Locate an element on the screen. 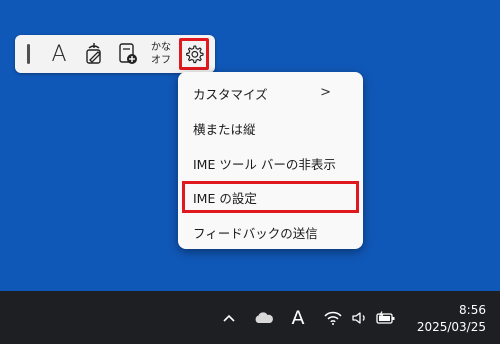 The height and width of the screenshot is (344, 500). clock-button: 8:56 2025/03/25 is located at coordinates (447, 317).